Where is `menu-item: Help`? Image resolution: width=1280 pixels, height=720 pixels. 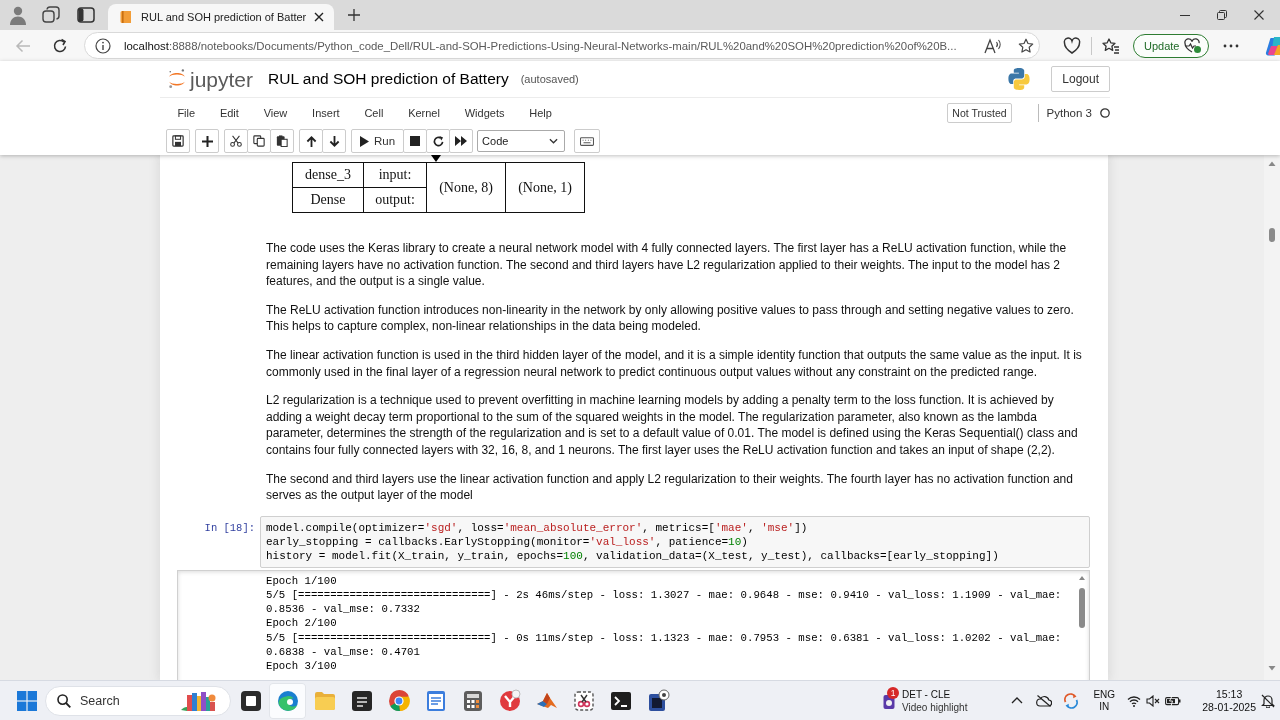
menu-item: Help is located at coordinates (540, 112).